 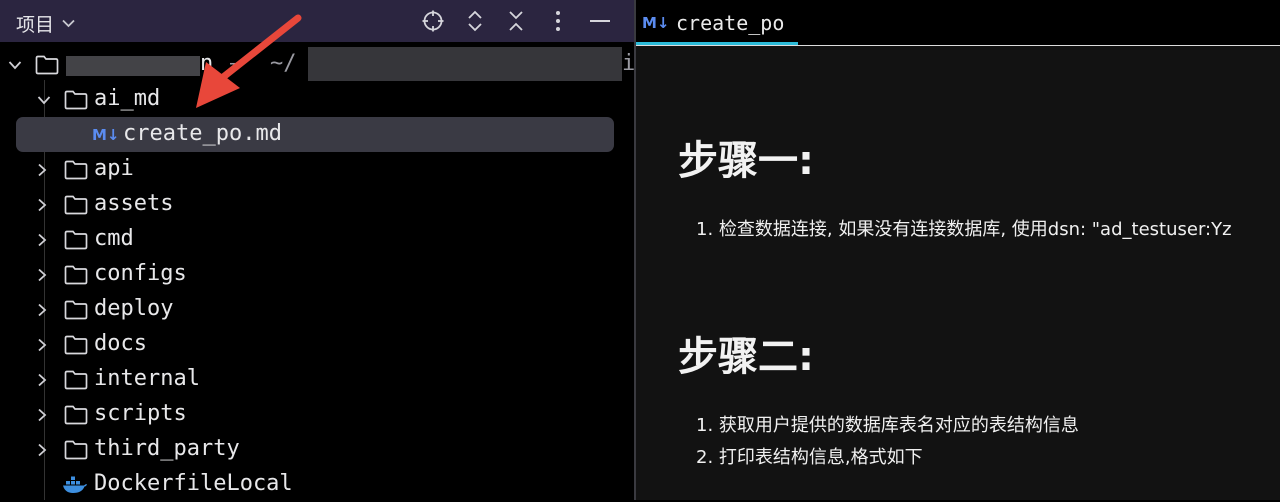 What do you see at coordinates (809, 457) in the screenshot?
I see `list-item: 2. 打印表结构信息,格式如下` at bounding box center [809, 457].